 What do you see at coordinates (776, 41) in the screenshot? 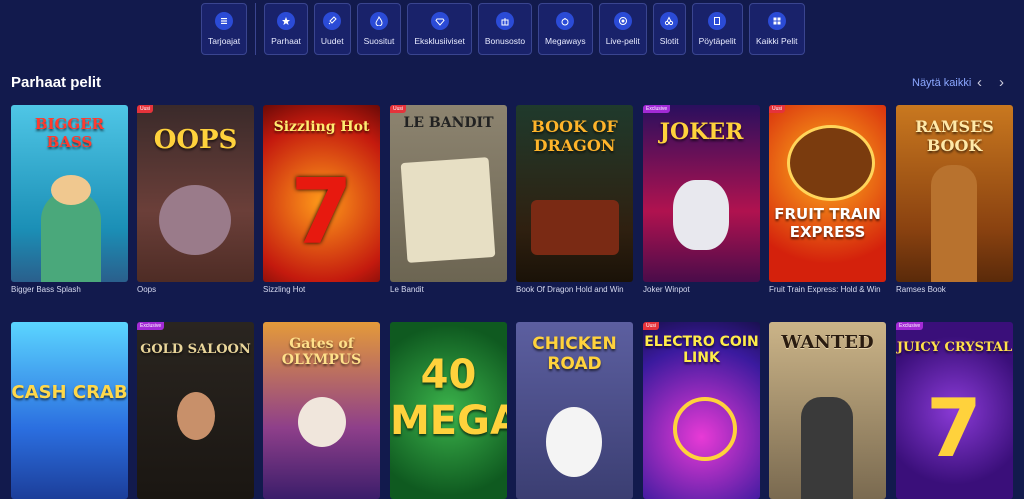
I see `category-label: Kaikki Pelit` at bounding box center [776, 41].